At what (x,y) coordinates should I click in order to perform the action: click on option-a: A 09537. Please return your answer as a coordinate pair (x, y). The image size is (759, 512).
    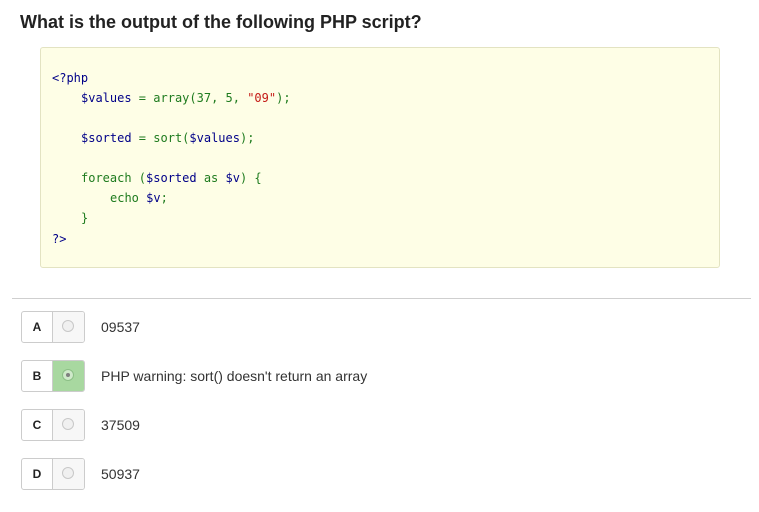
    Looking at the image, I should click on (381, 327).